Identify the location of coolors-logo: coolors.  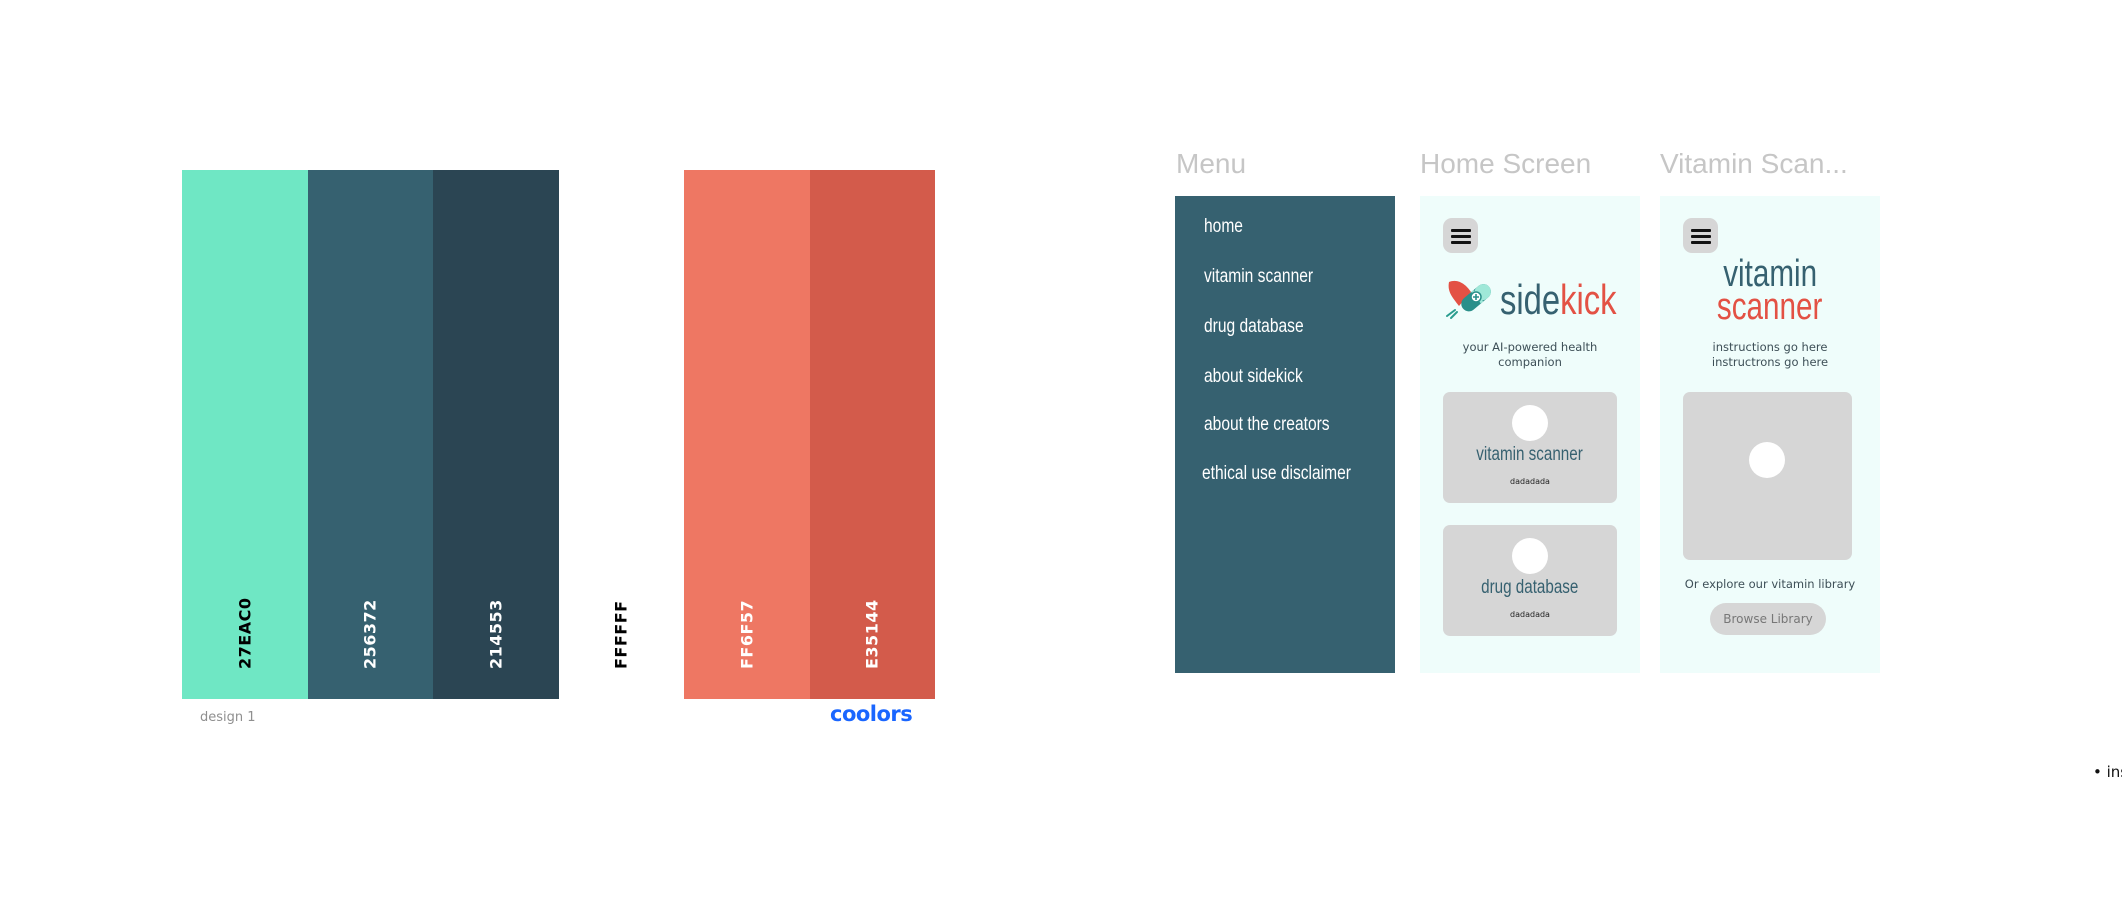
(871, 714).